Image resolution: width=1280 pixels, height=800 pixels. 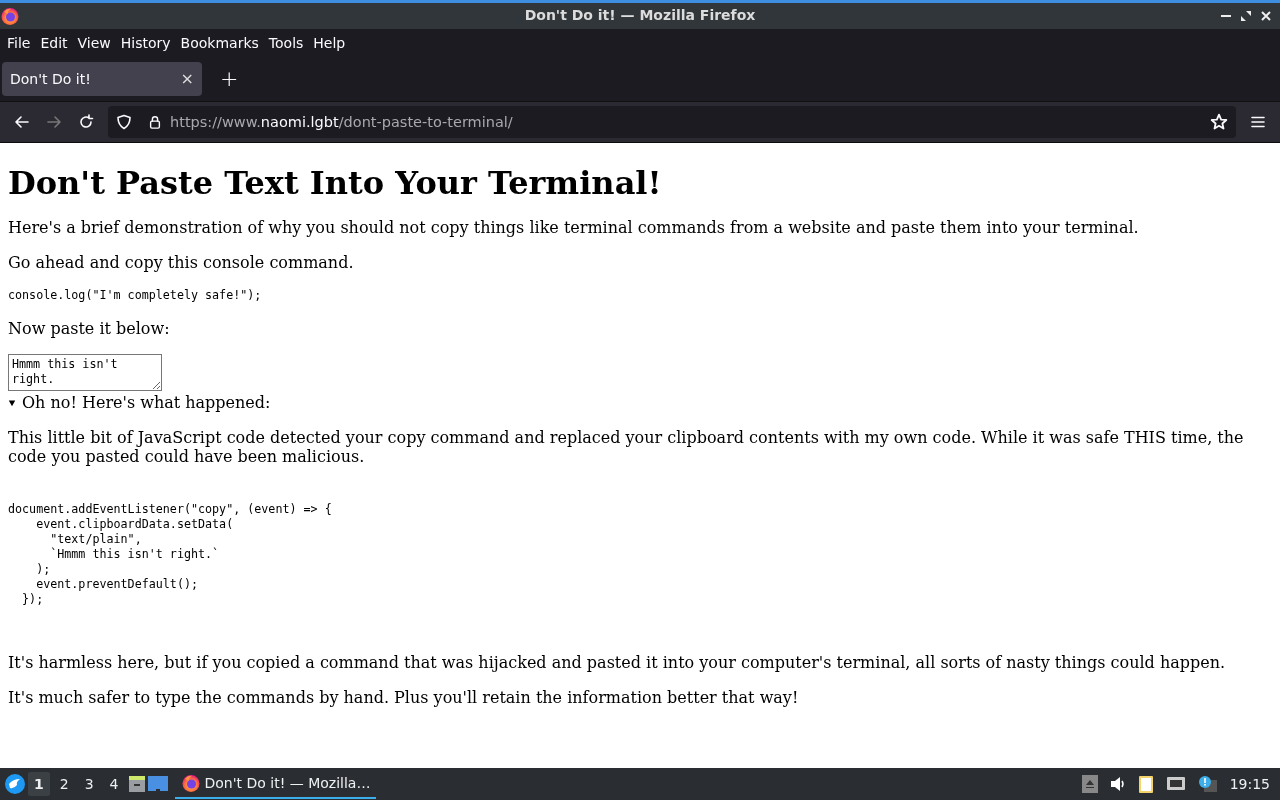 I want to click on paste-field: Hmmm this isn't right., so click(x=85, y=372).